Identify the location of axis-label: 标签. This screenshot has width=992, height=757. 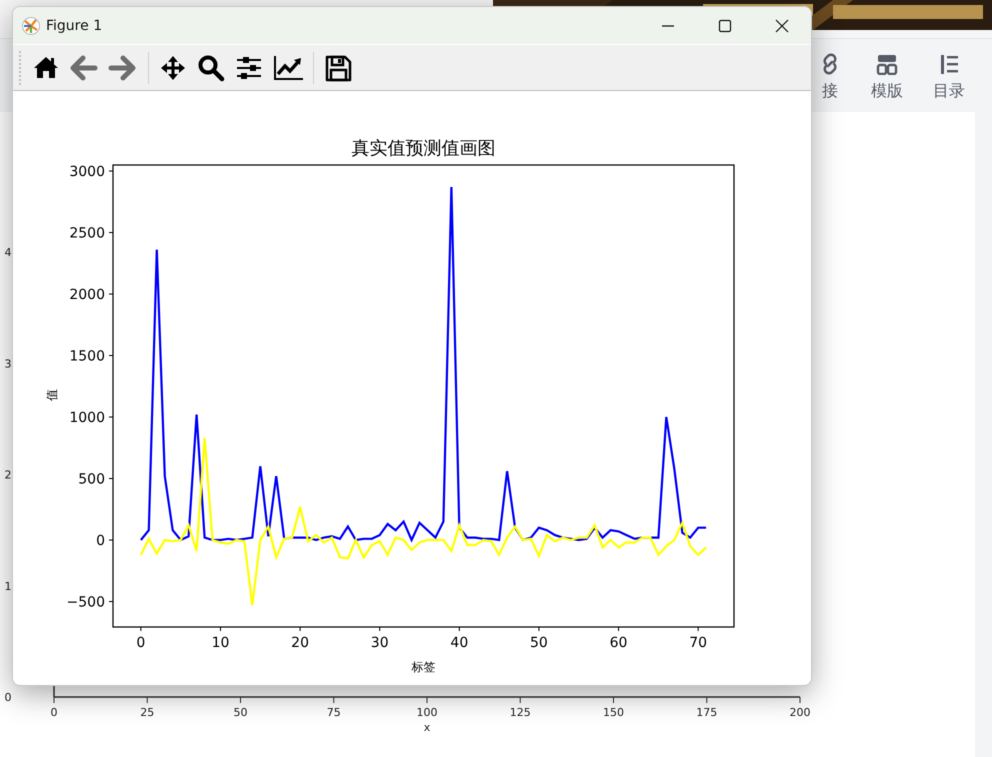
(424, 667).